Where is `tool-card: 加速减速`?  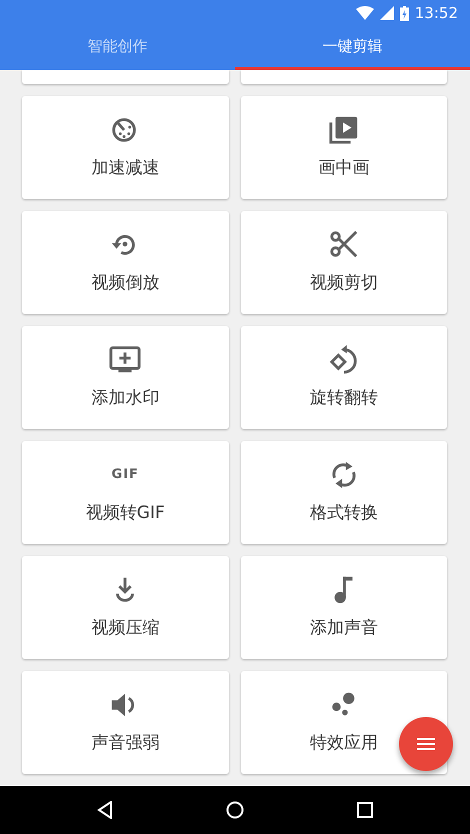 tool-card: 加速减速 is located at coordinates (125, 147).